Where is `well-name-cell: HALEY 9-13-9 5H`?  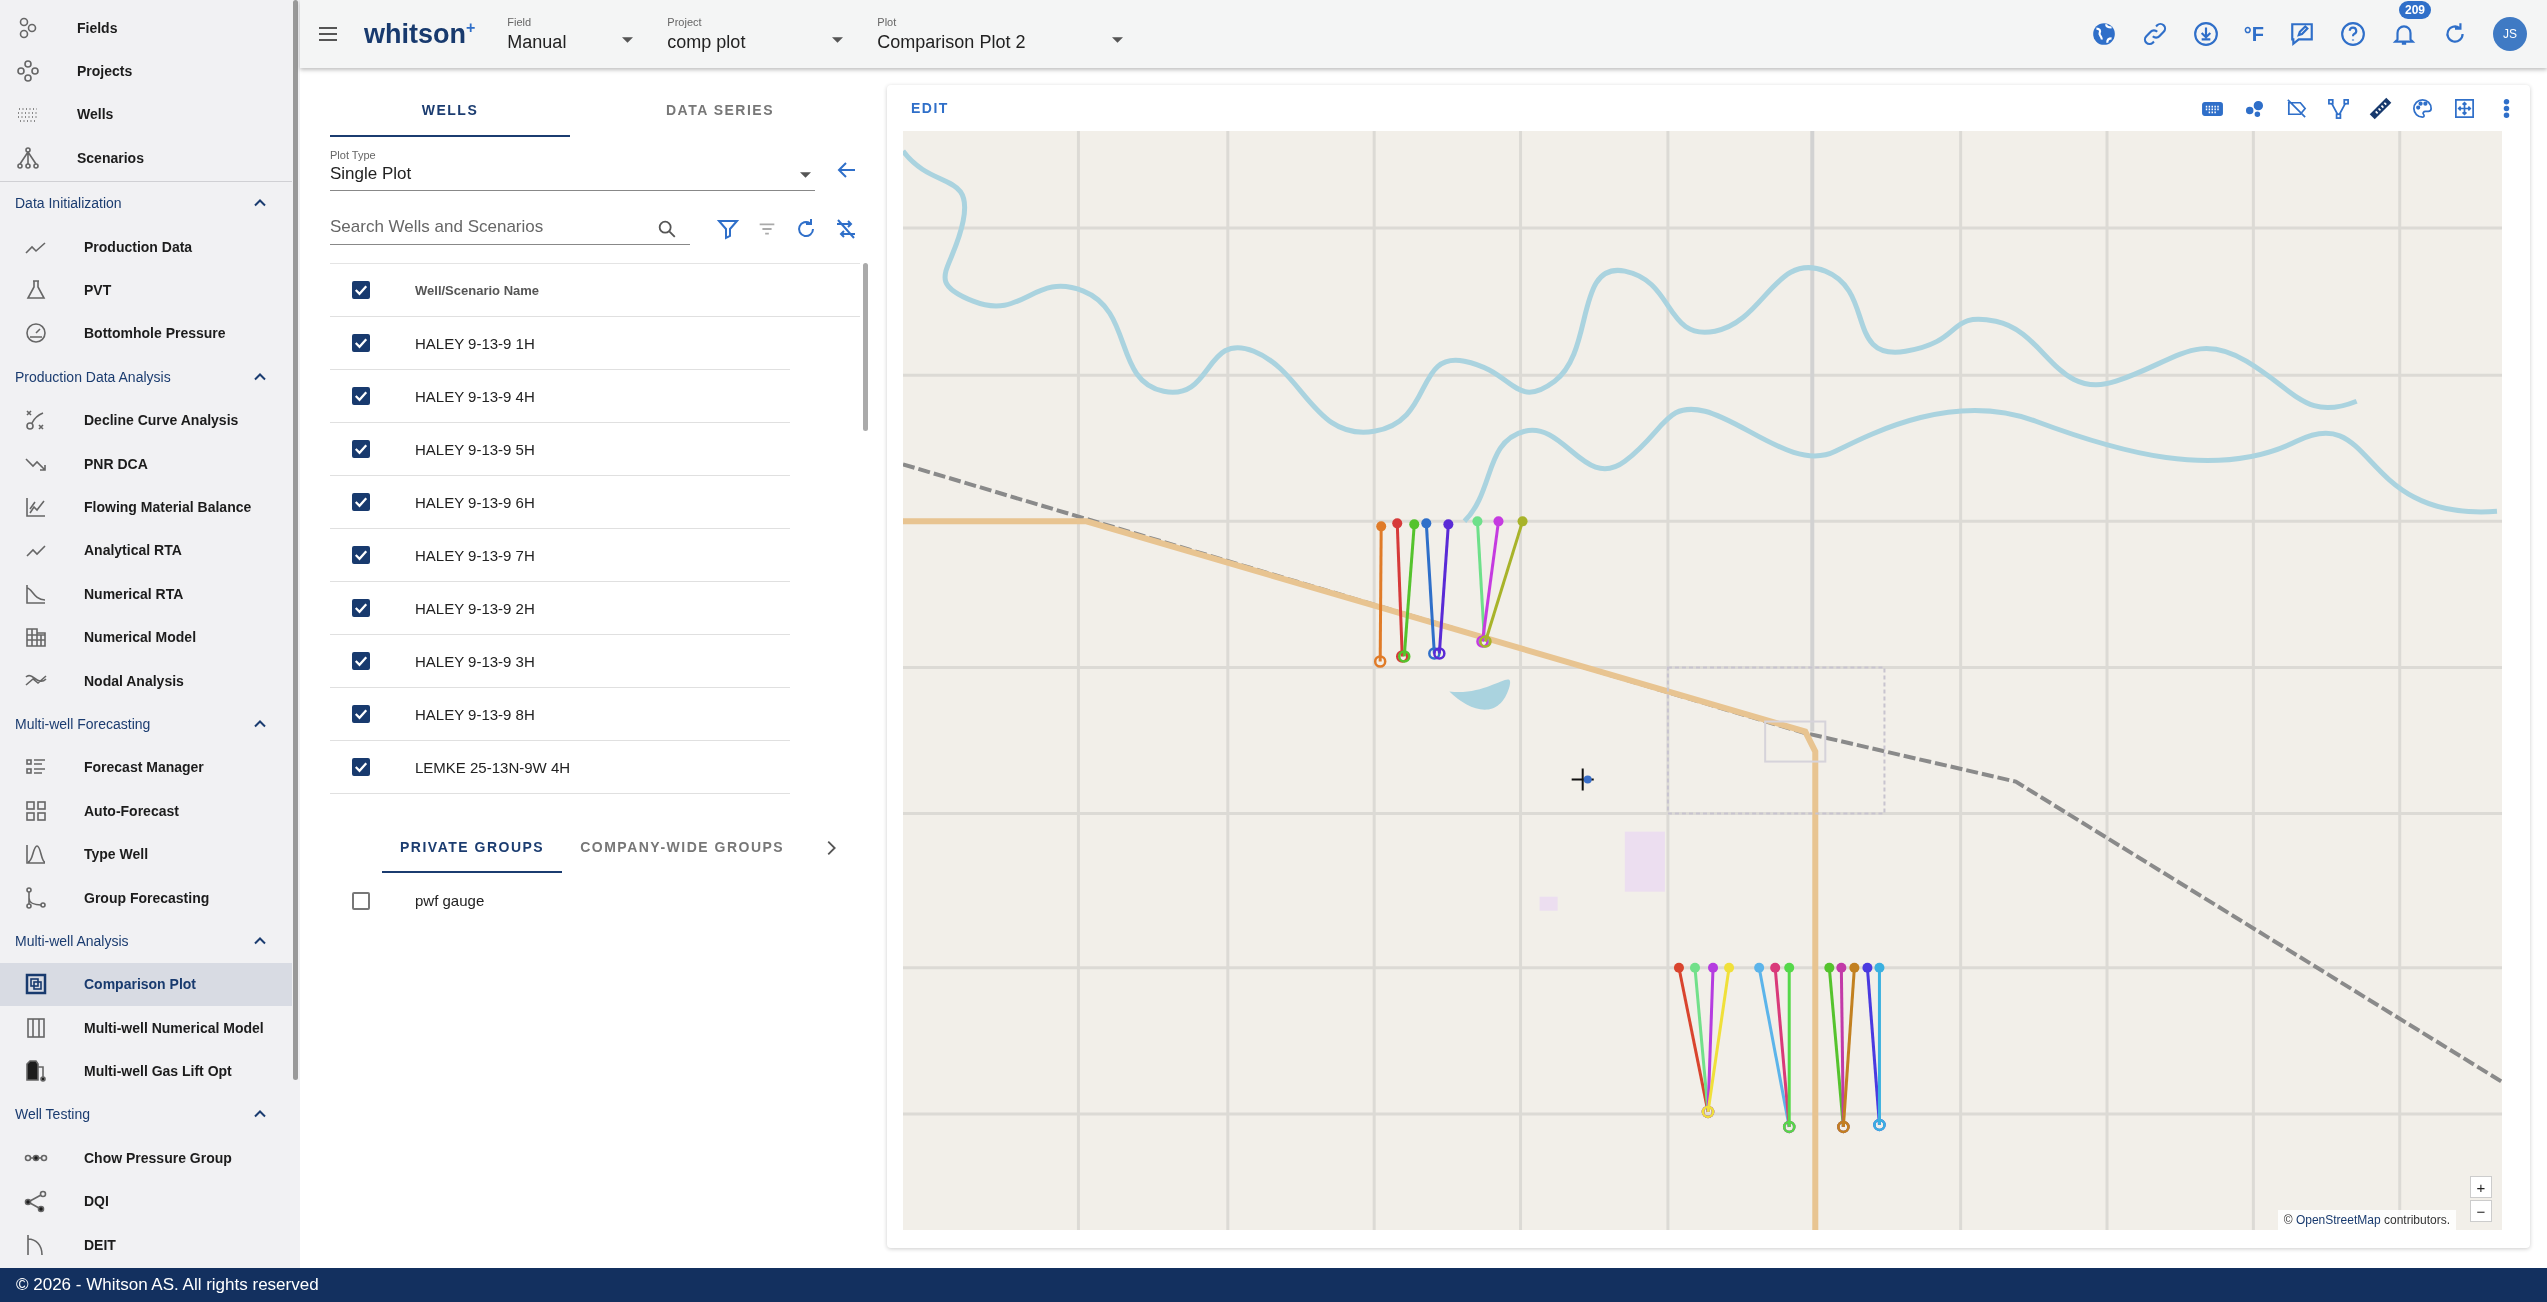
well-name-cell: HALEY 9-13-9 5H is located at coordinates (475, 449).